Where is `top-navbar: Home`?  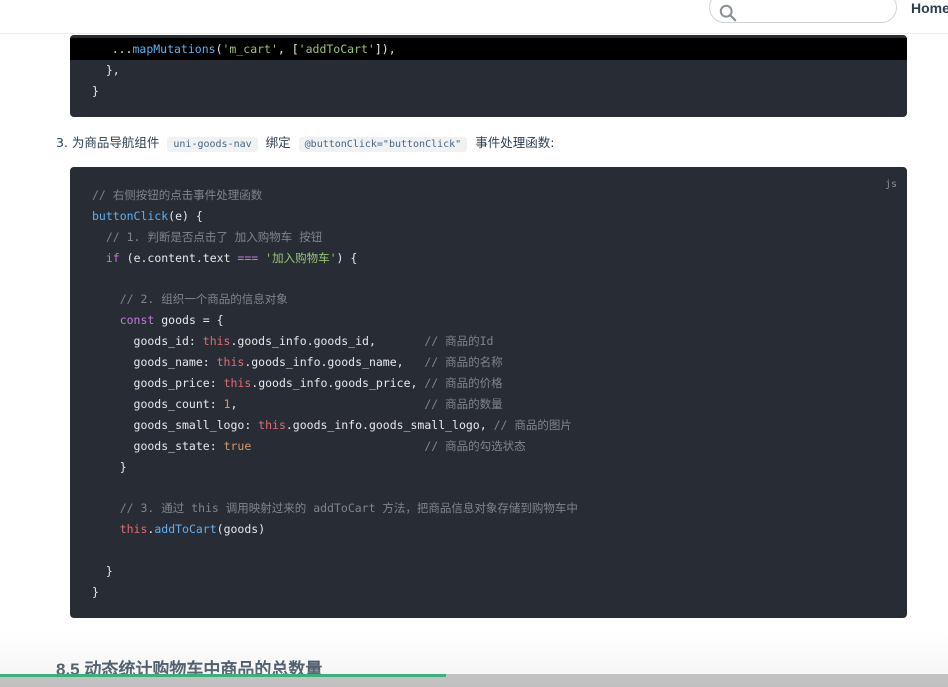
top-navbar: Home is located at coordinates (474, 17).